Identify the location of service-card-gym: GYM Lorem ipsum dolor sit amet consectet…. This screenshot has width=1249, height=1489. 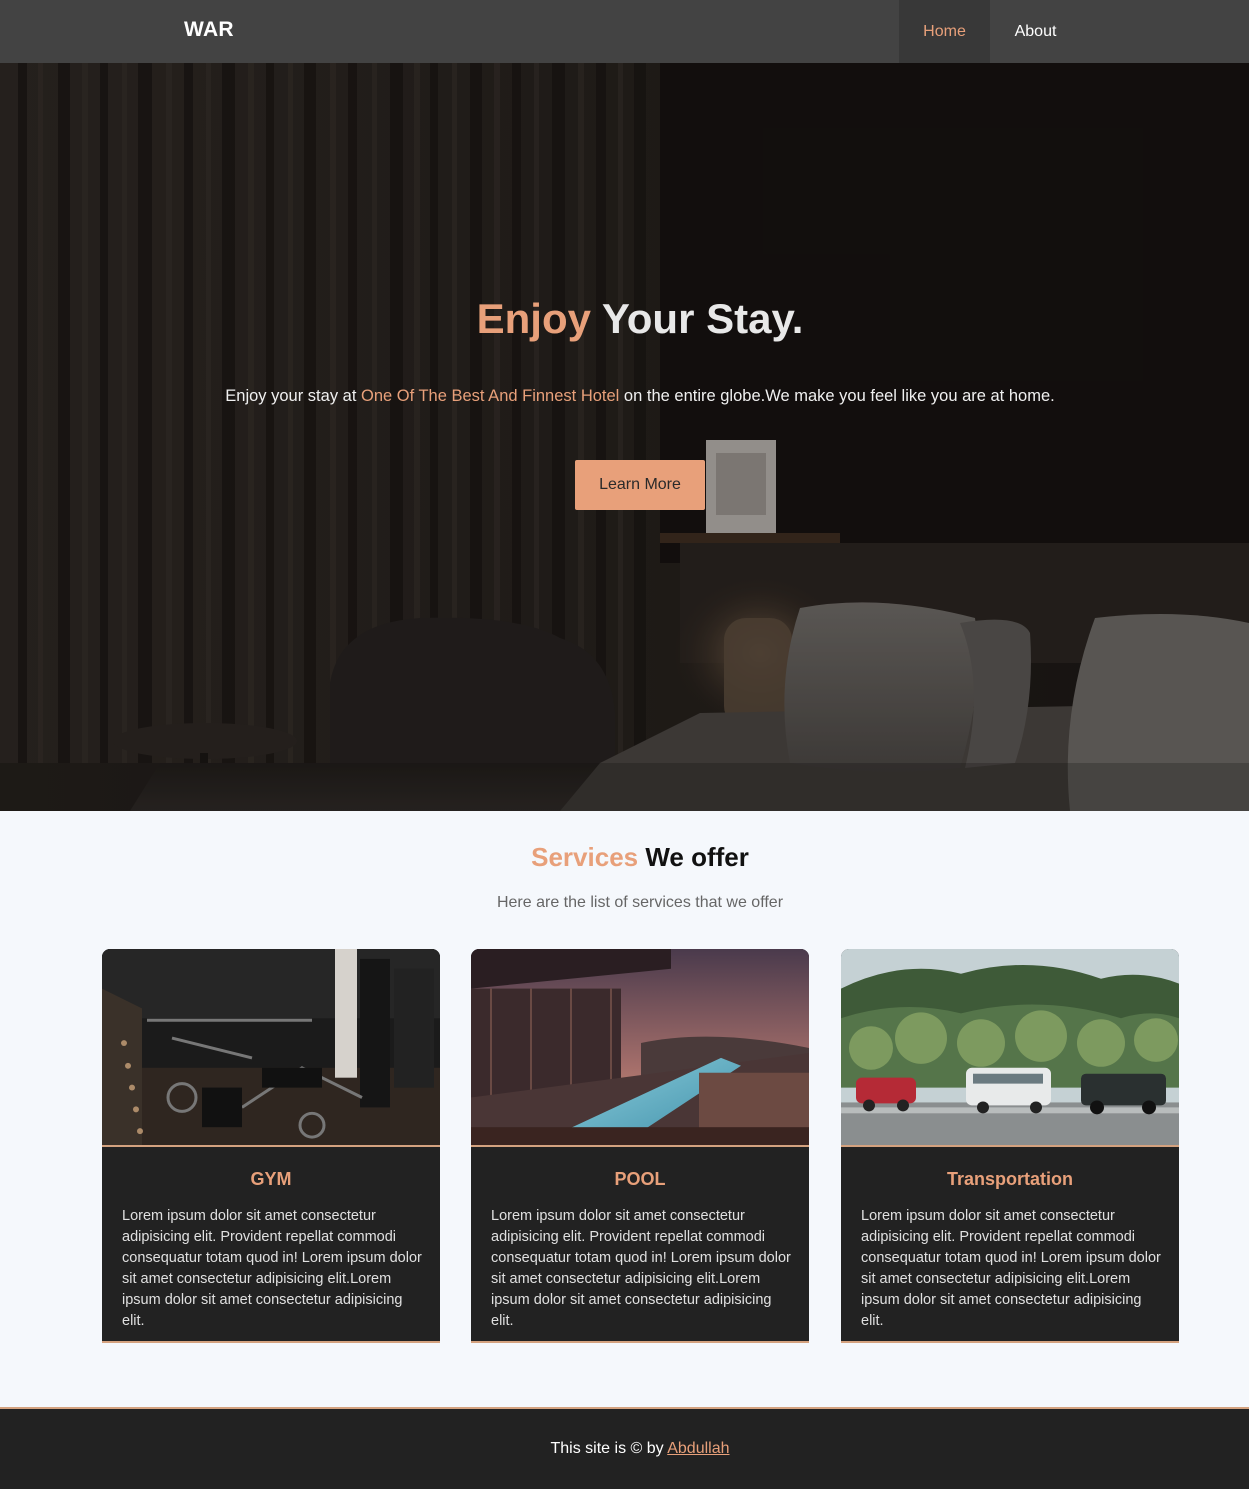
(271, 1146).